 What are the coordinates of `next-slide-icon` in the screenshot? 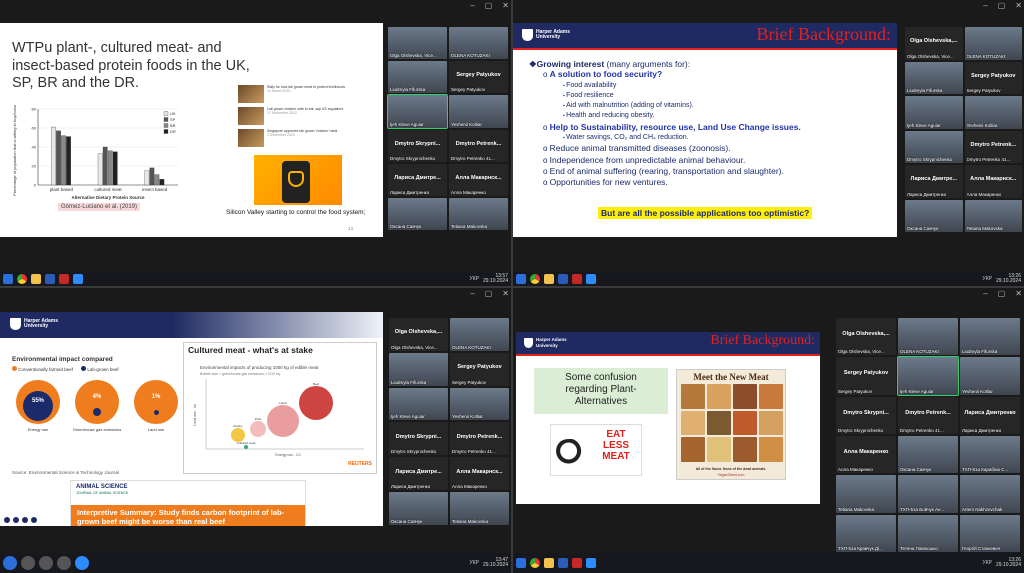 It's located at (16, 520).